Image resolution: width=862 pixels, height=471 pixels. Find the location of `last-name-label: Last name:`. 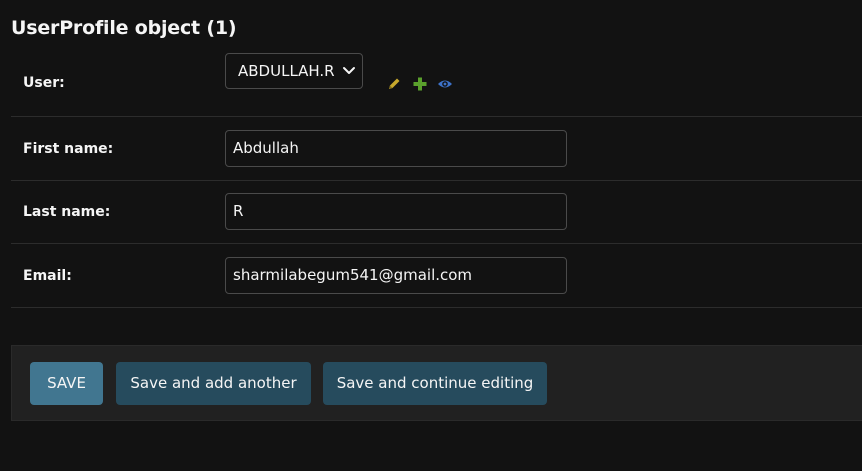

last-name-label: Last name: is located at coordinates (67, 212).